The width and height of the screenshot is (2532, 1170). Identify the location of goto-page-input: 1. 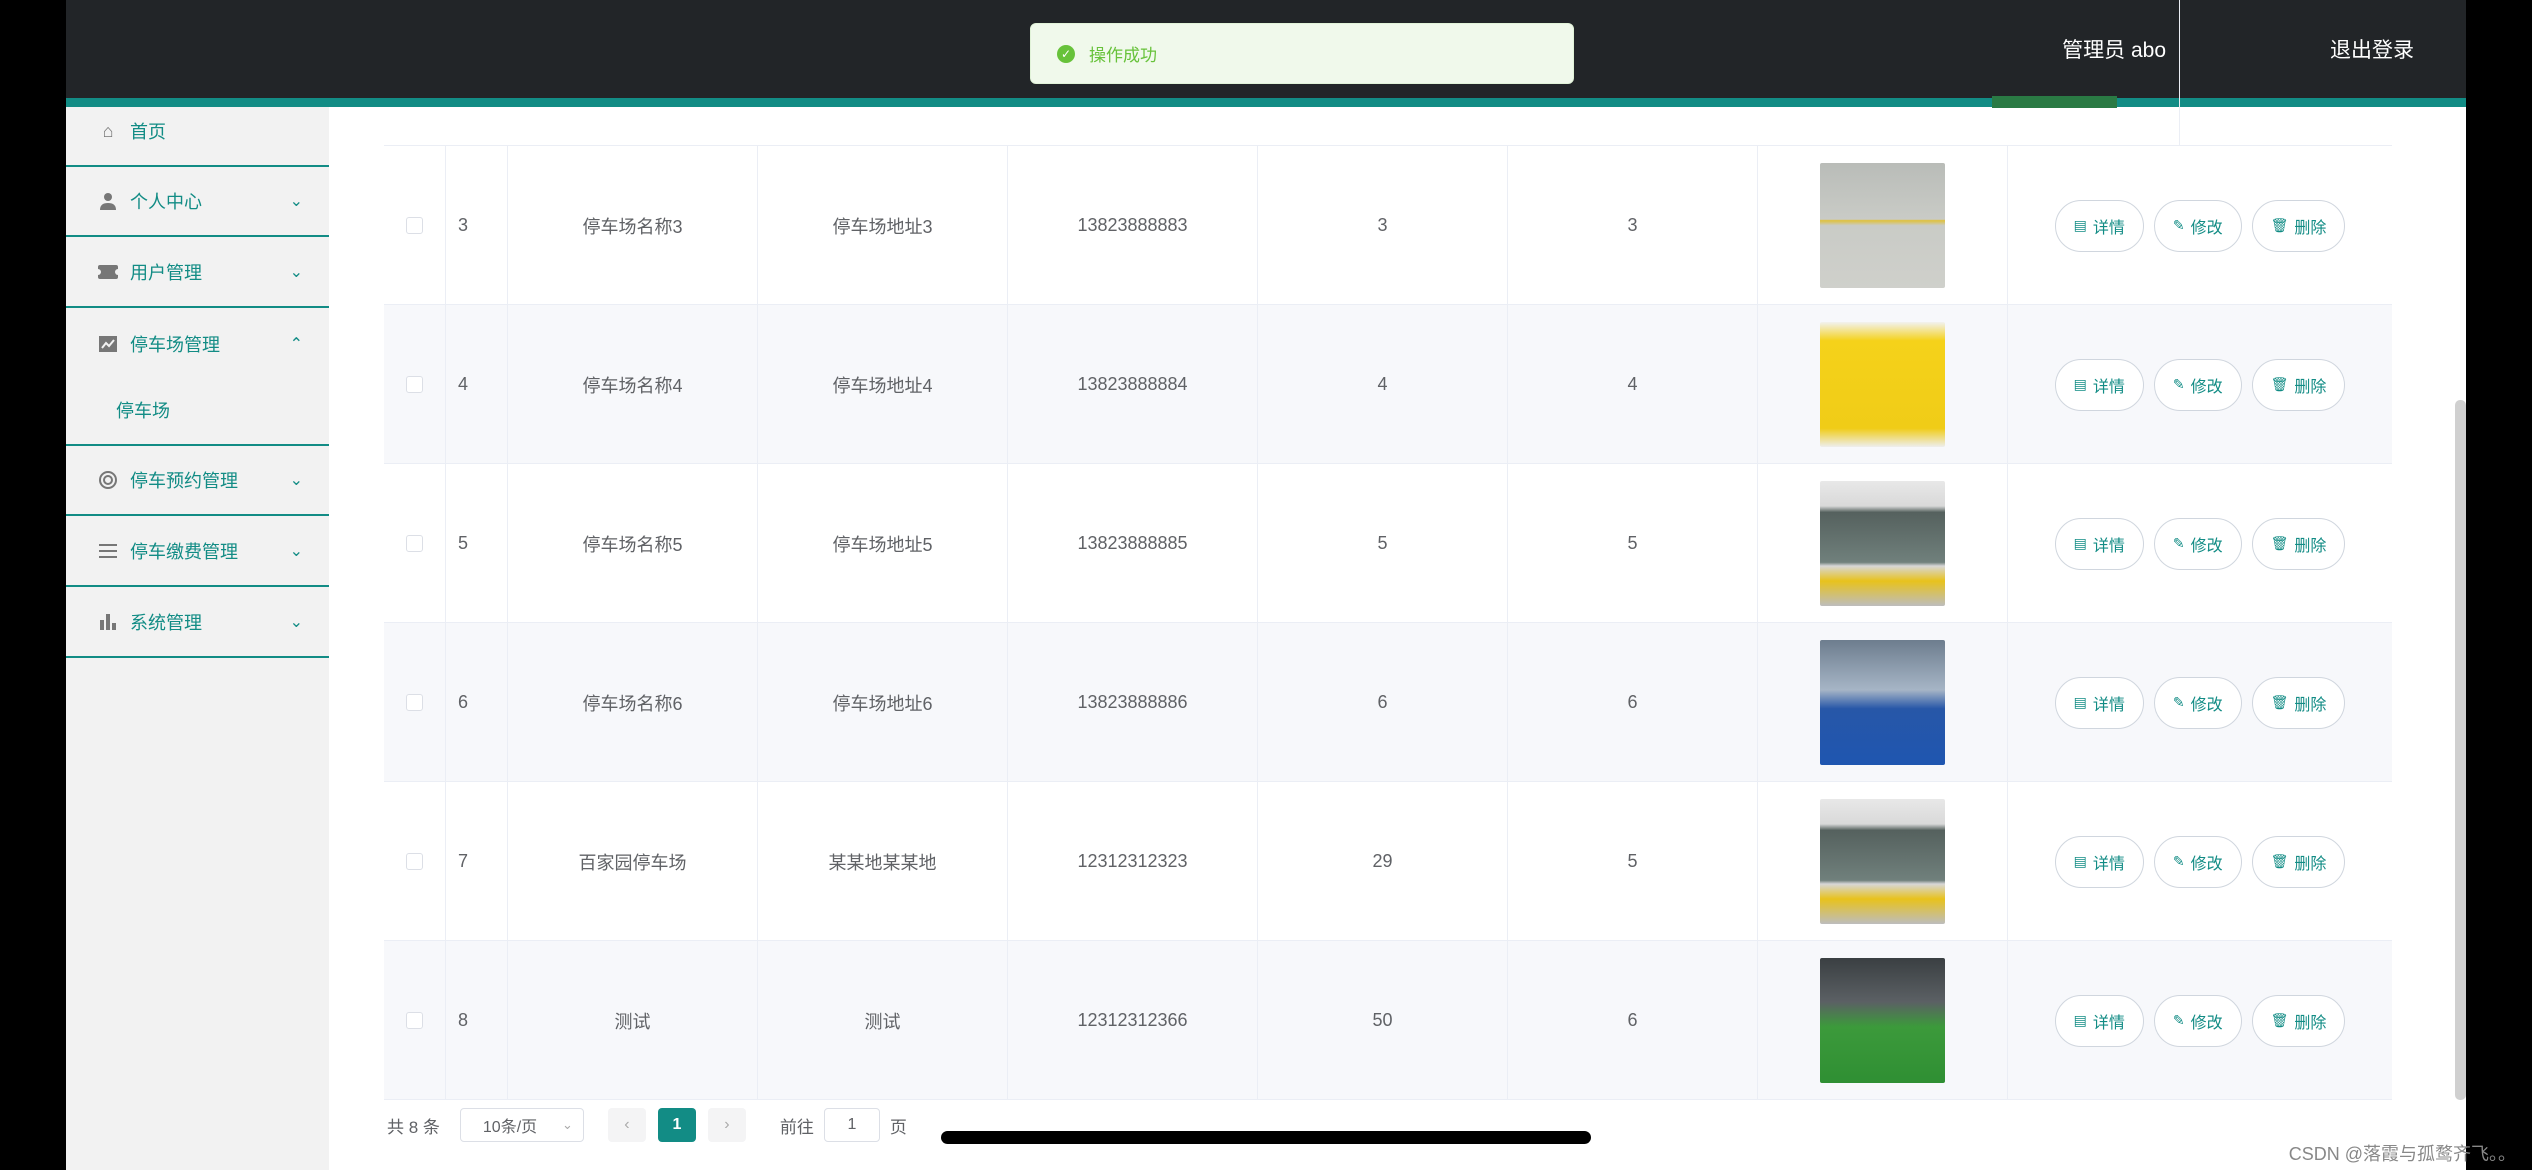
(851, 1125).